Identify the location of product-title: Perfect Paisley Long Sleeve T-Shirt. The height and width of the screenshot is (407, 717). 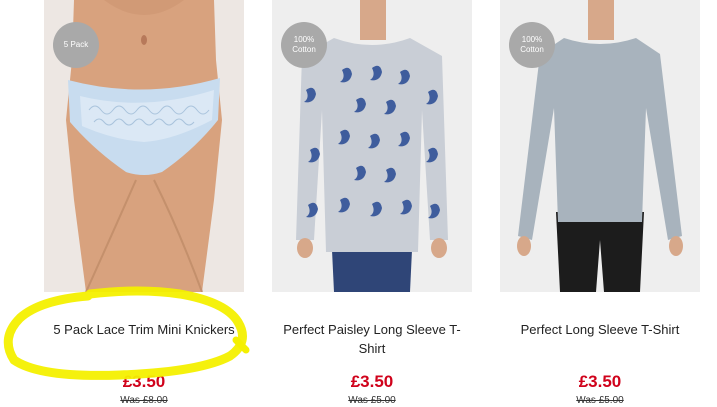
(372, 339).